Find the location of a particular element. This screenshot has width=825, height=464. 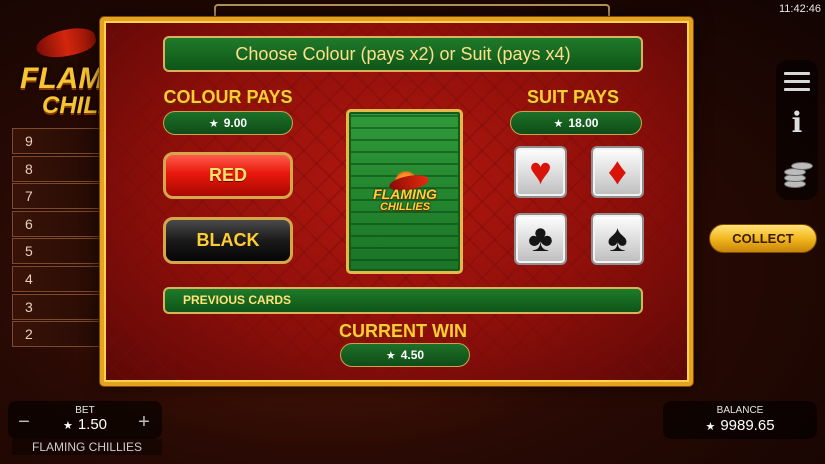

balance-amount: 9989.65 is located at coordinates (747, 425).